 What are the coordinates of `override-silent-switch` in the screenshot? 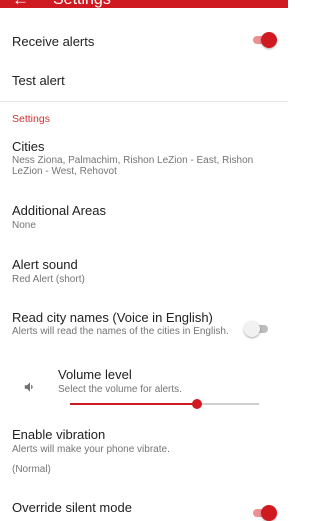 It's located at (264, 513).